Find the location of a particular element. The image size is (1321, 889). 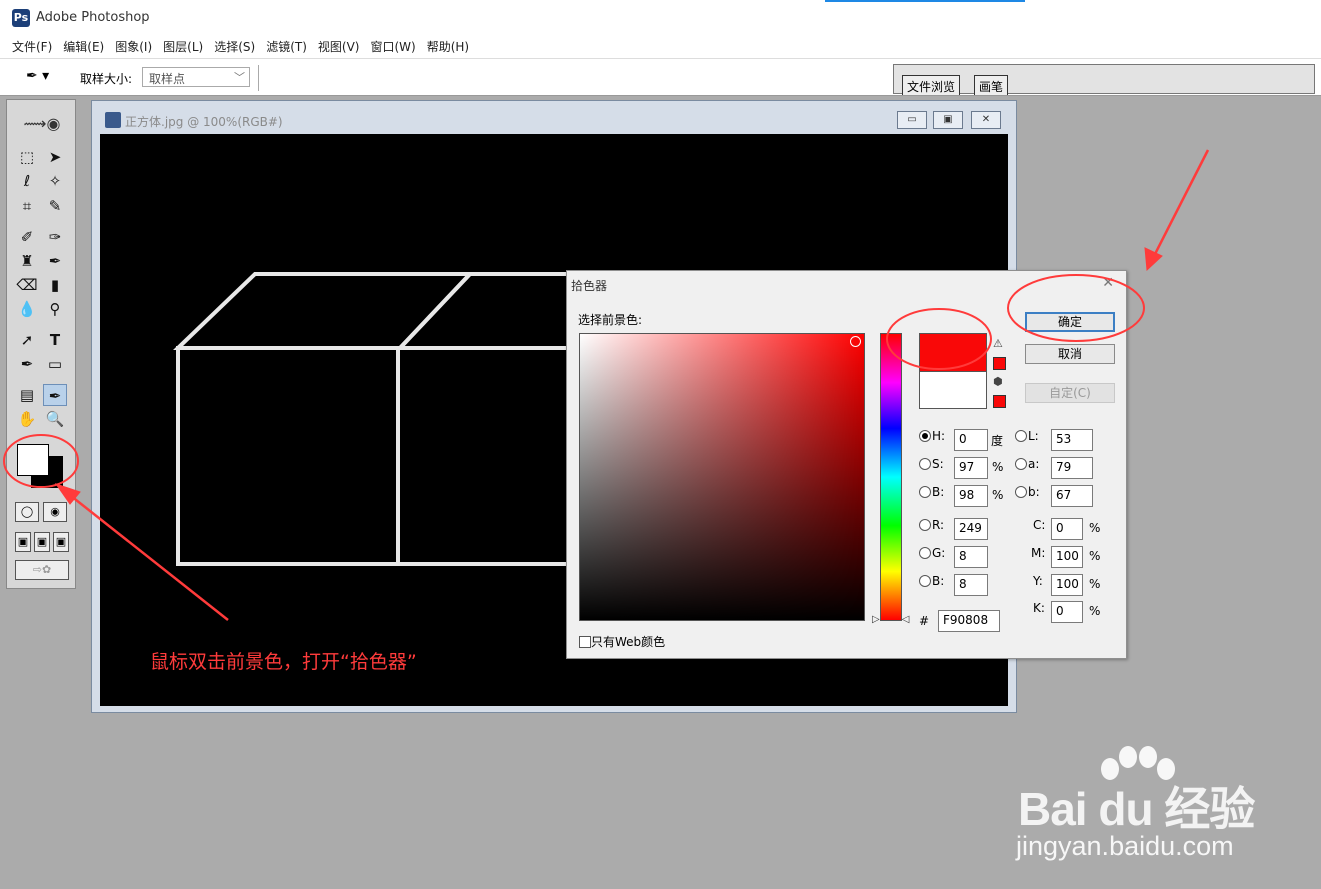

menu-file: 文件(F) is located at coordinates (32, 46).